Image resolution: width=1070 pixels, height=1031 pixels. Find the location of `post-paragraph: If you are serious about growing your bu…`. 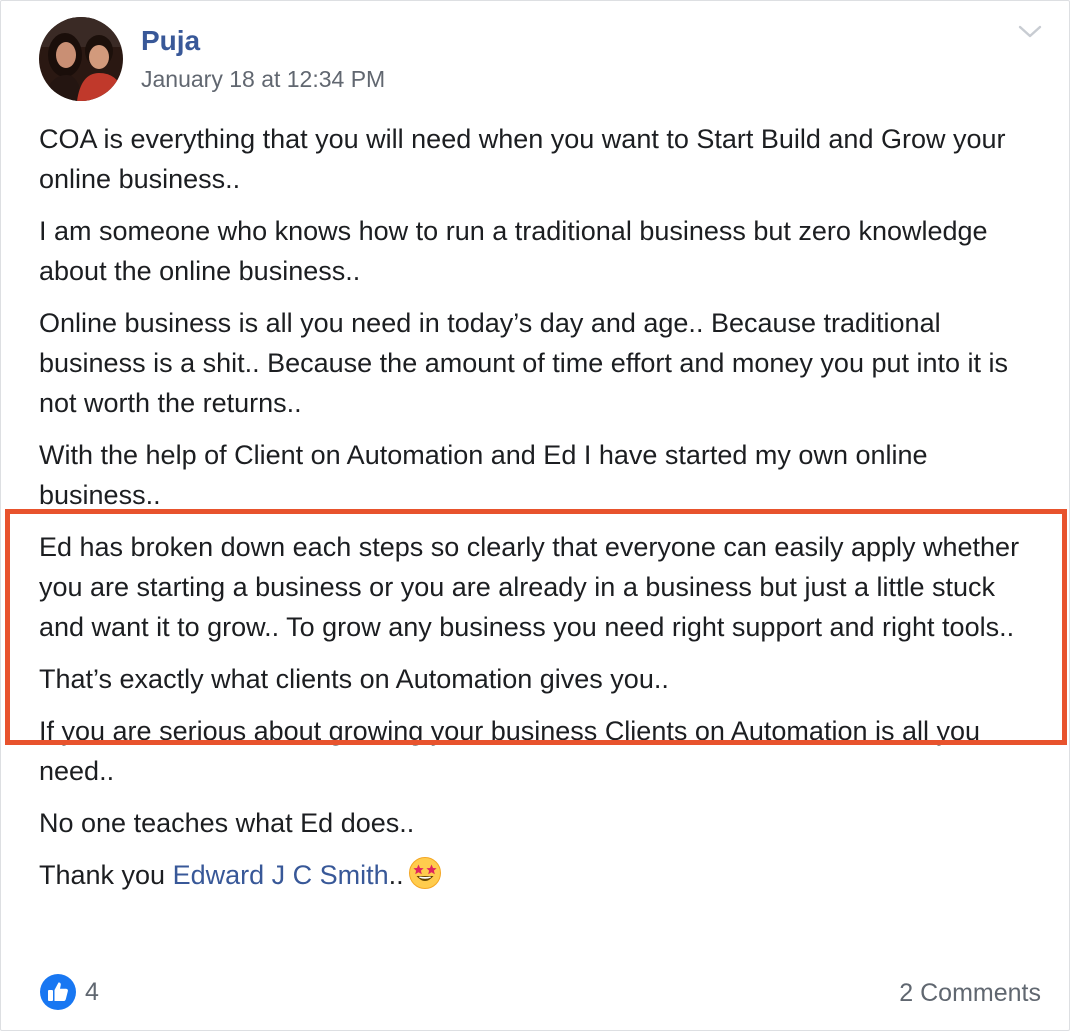

post-paragraph: If you are serious about growing your bu… is located at coordinates (510, 751).